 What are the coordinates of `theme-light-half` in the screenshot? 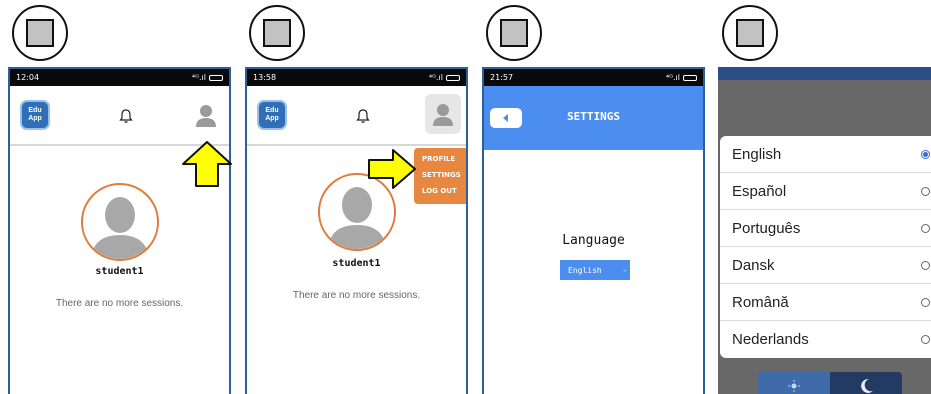 It's located at (794, 383).